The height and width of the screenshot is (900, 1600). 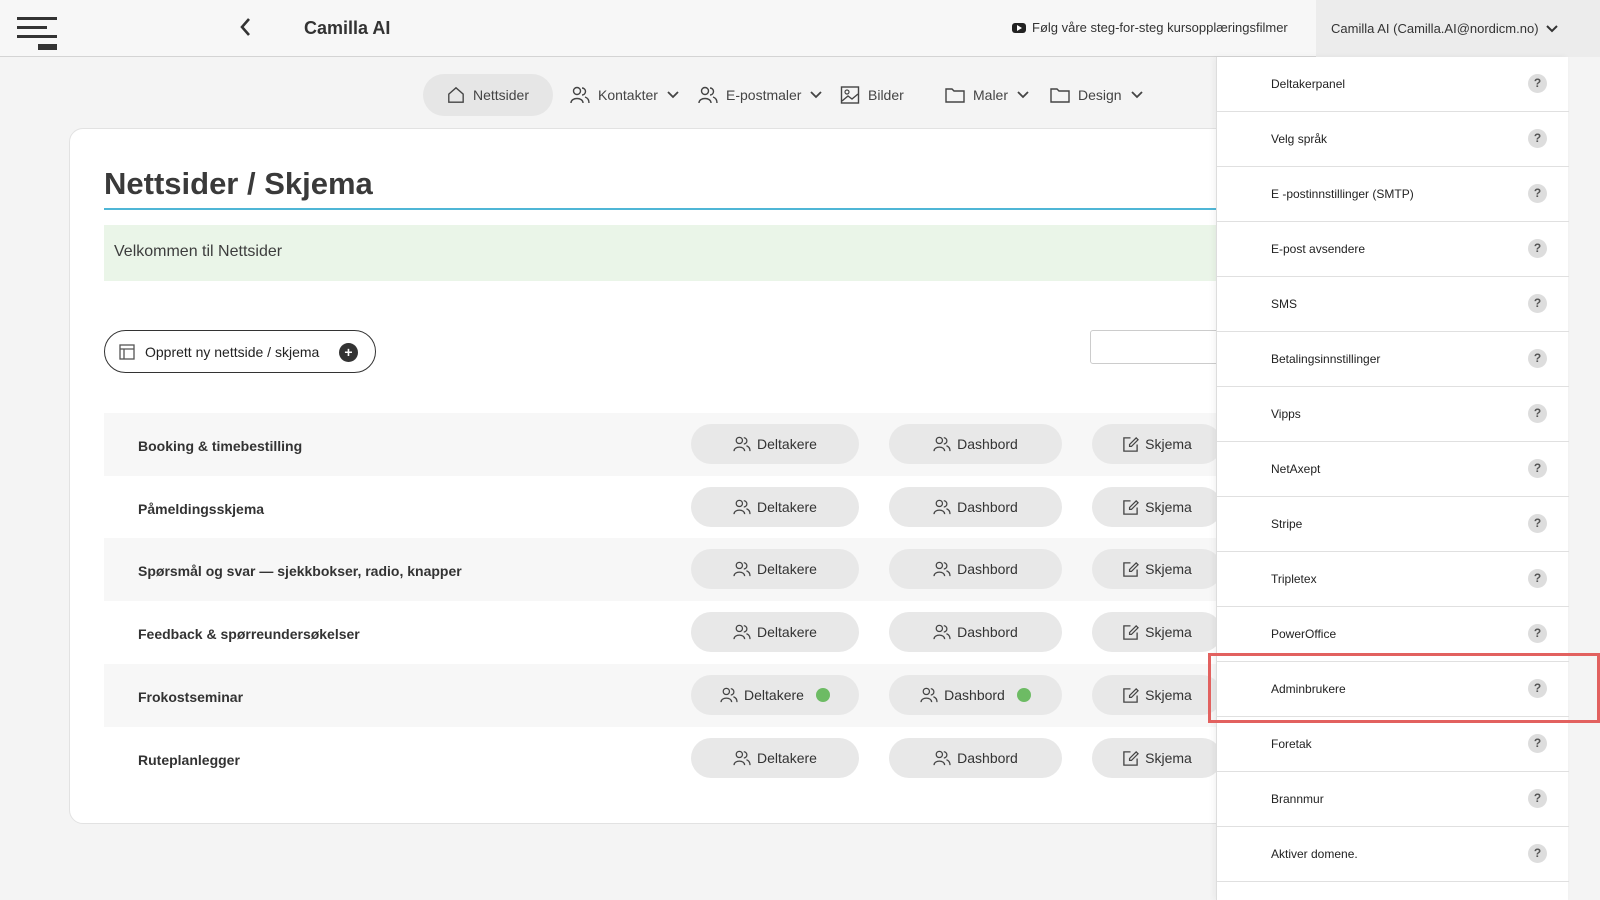 What do you see at coordinates (232, 351) in the screenshot?
I see `create-page-label: Opprett ny nettside / skjema` at bounding box center [232, 351].